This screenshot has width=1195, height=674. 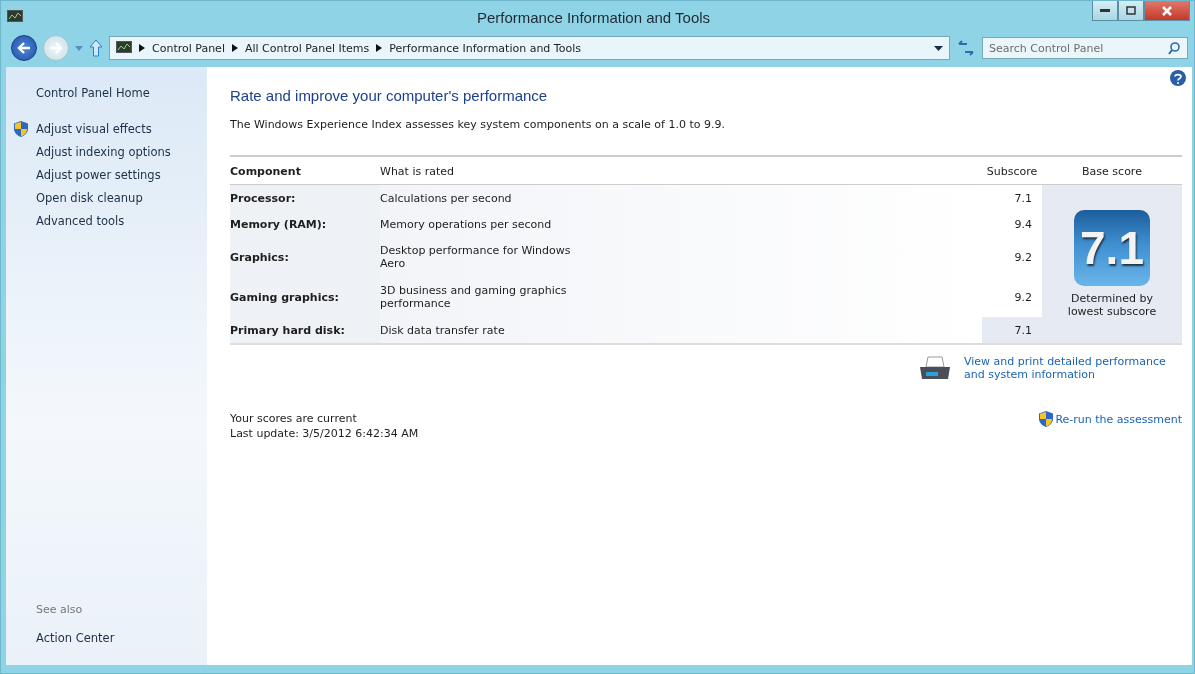 I want to click on breadcrumb-item: Performance Information and Tools, so click(x=485, y=48).